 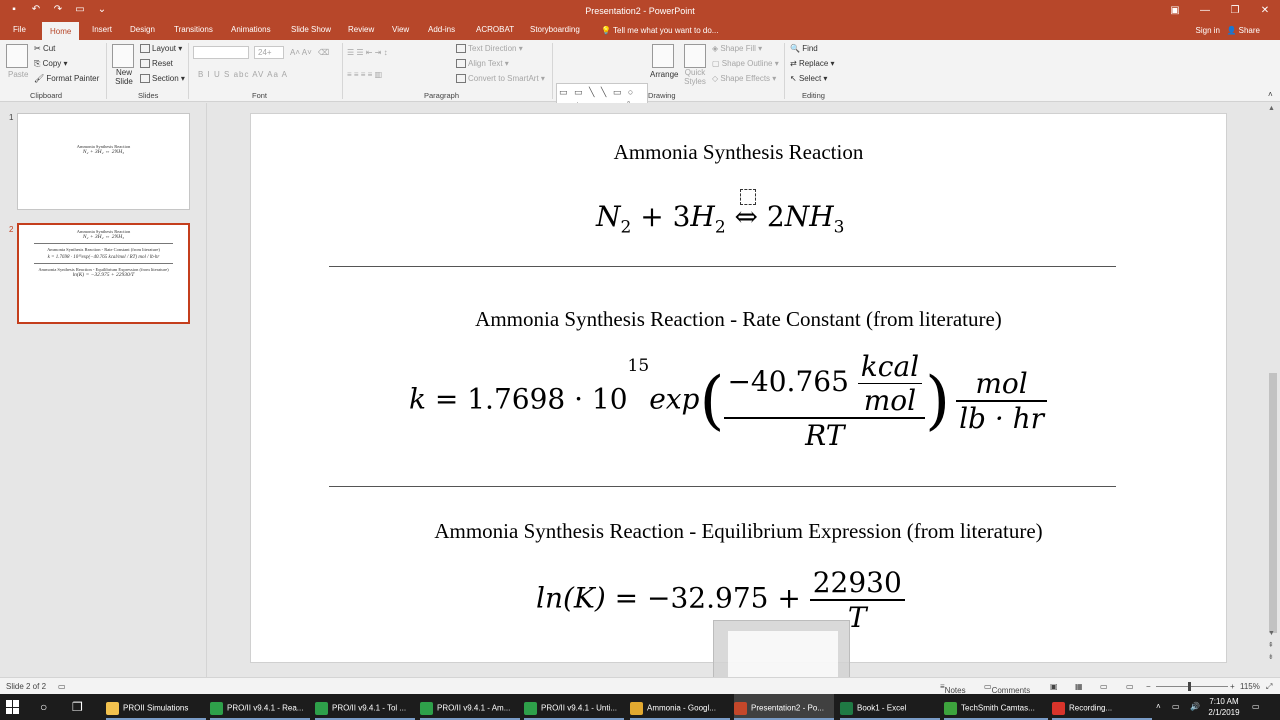 What do you see at coordinates (720, 219) in the screenshot?
I see `equation-ammonia-synthesis: N2 + 3H2 ⇔ 2NH3` at bounding box center [720, 219].